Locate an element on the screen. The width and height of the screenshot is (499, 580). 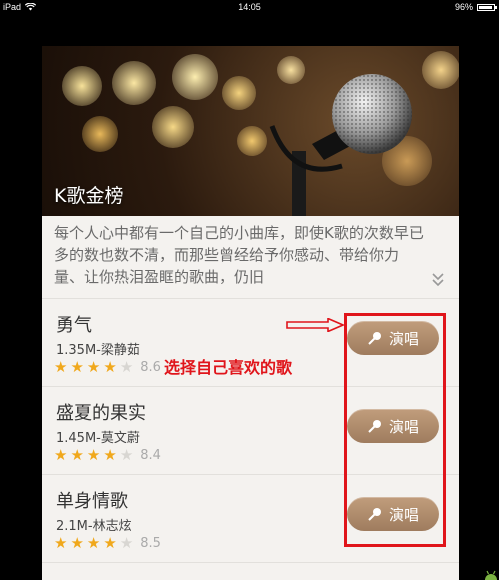
song-meta: 1.35M-梁静茹 is located at coordinates (98, 350).